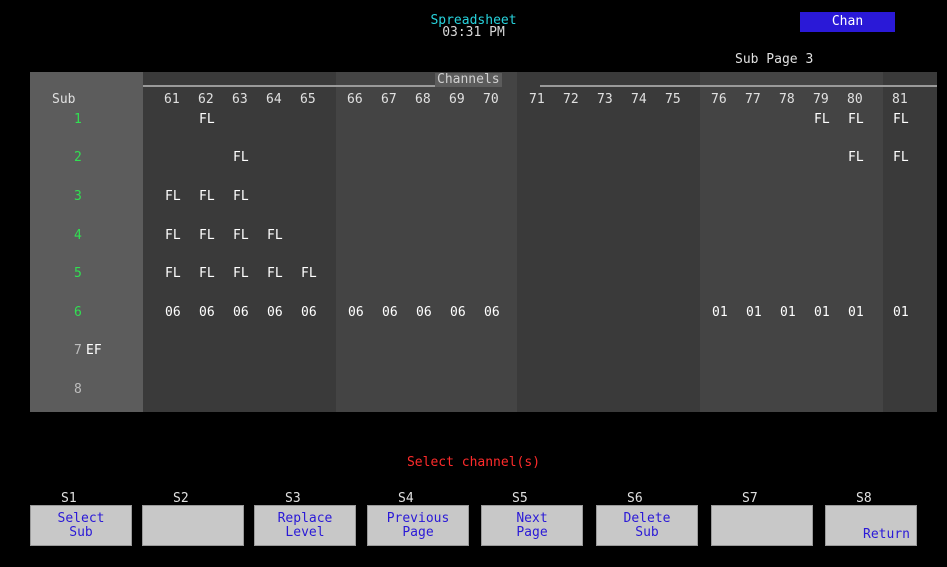 Image resolution: width=947 pixels, height=567 pixels. Describe the element at coordinates (901, 120) in the screenshot. I see `cell-sub1-ch81: FL` at that location.